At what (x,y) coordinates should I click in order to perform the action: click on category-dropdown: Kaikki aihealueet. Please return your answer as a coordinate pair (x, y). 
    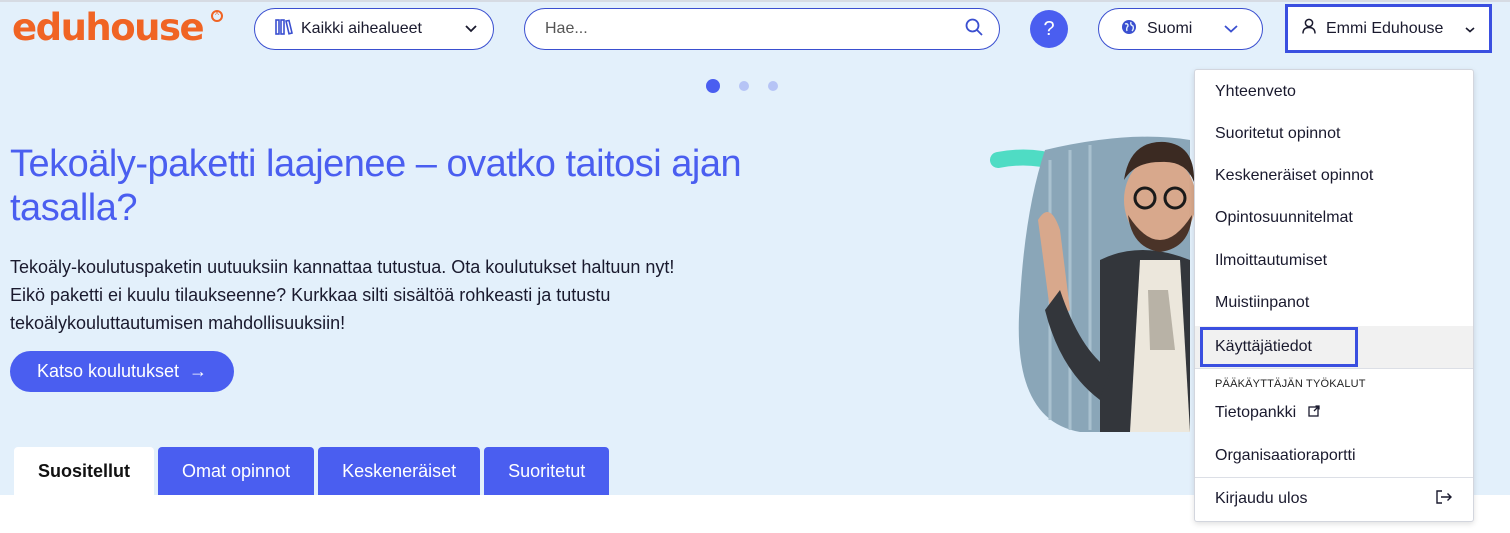
    Looking at the image, I should click on (374, 29).